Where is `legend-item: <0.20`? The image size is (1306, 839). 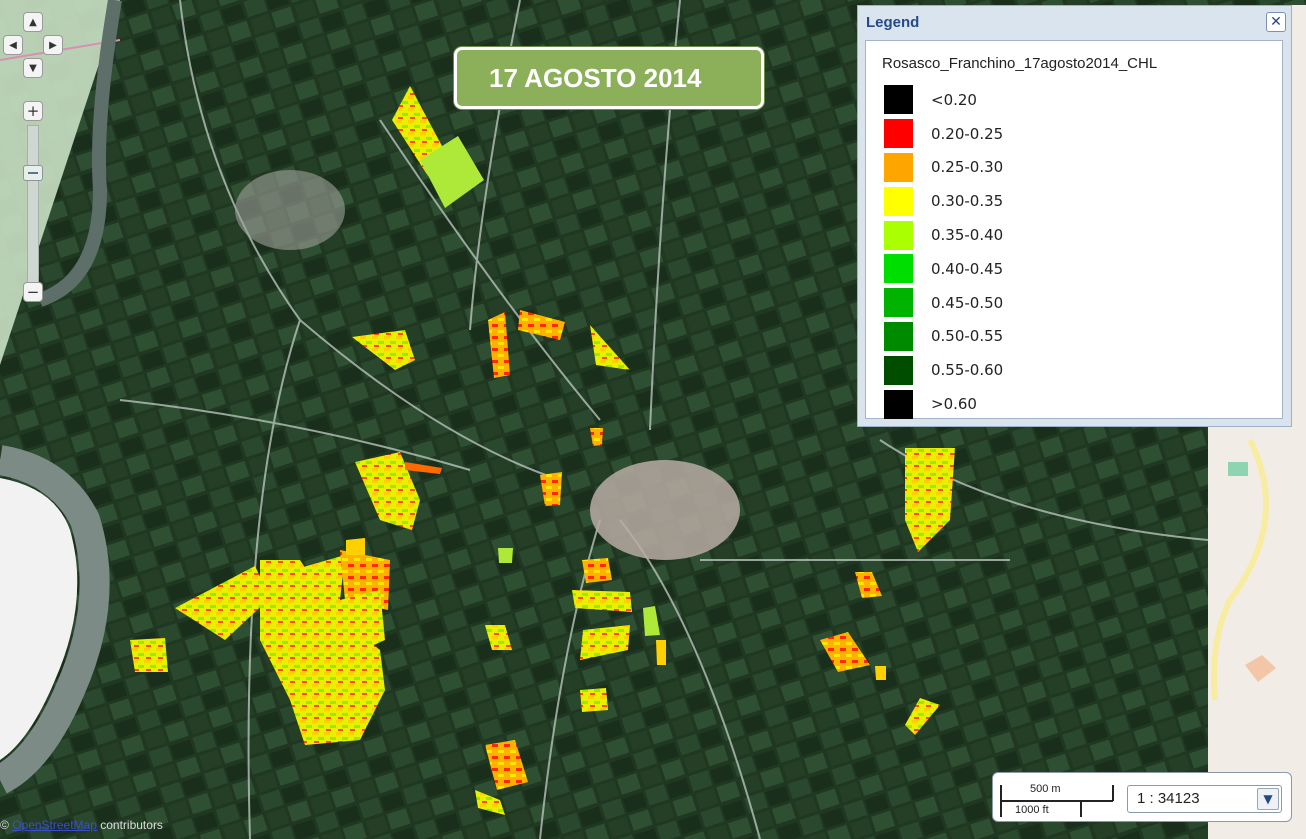
legend-item: <0.20 is located at coordinates (943, 100).